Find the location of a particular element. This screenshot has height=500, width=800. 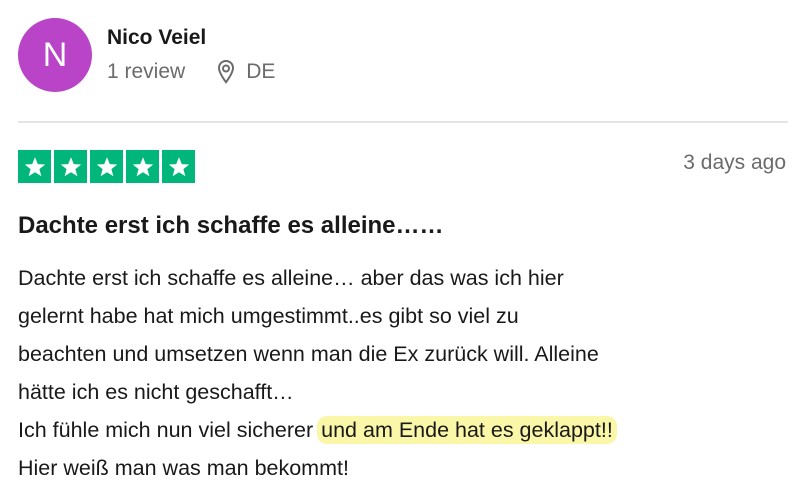

star-rating is located at coordinates (106, 166).